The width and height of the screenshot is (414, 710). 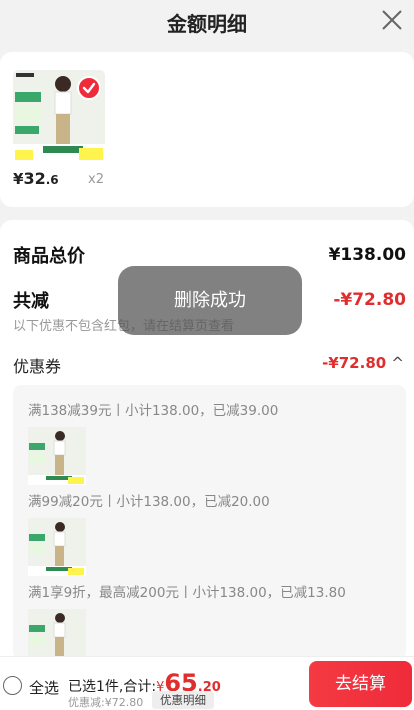 I want to click on goods-total-label: 商品总价, so click(x=49, y=256).